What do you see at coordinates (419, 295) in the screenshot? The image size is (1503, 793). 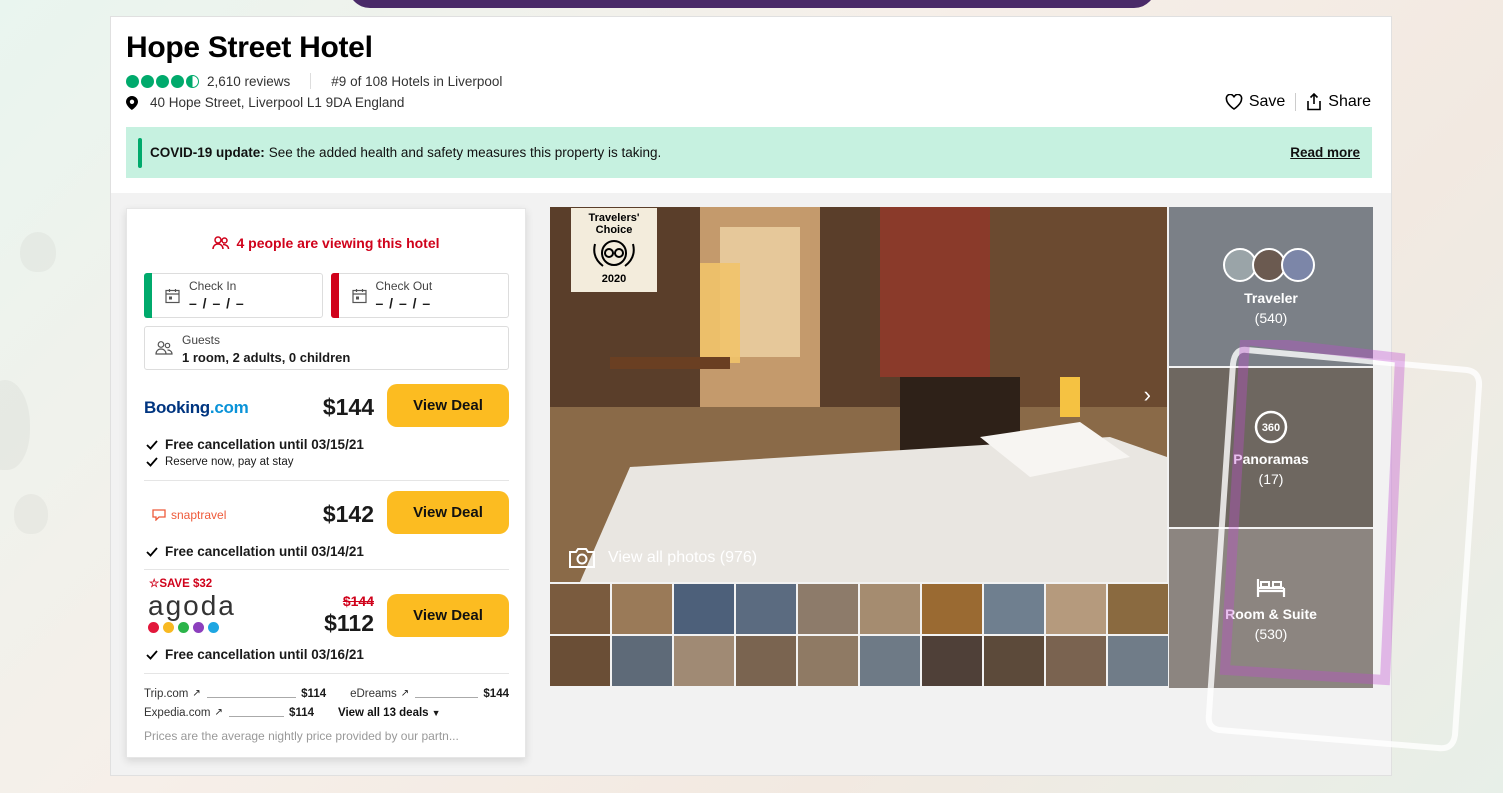 I see `check-out-field: Check Out – / – / –` at bounding box center [419, 295].